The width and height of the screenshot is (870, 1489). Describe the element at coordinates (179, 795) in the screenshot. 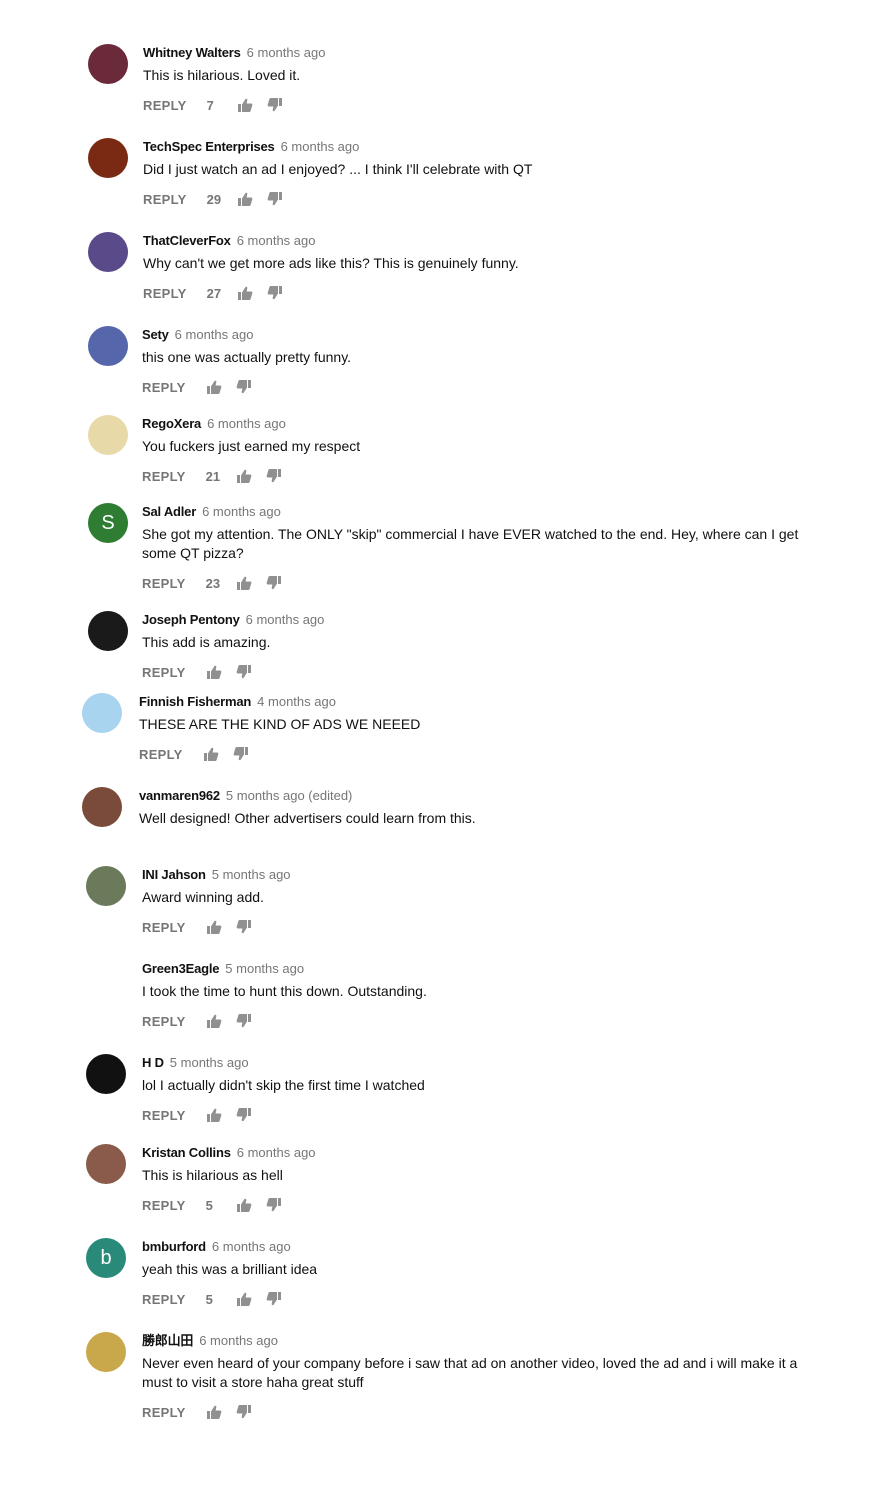

I see `comment-author: vanmaren962` at that location.